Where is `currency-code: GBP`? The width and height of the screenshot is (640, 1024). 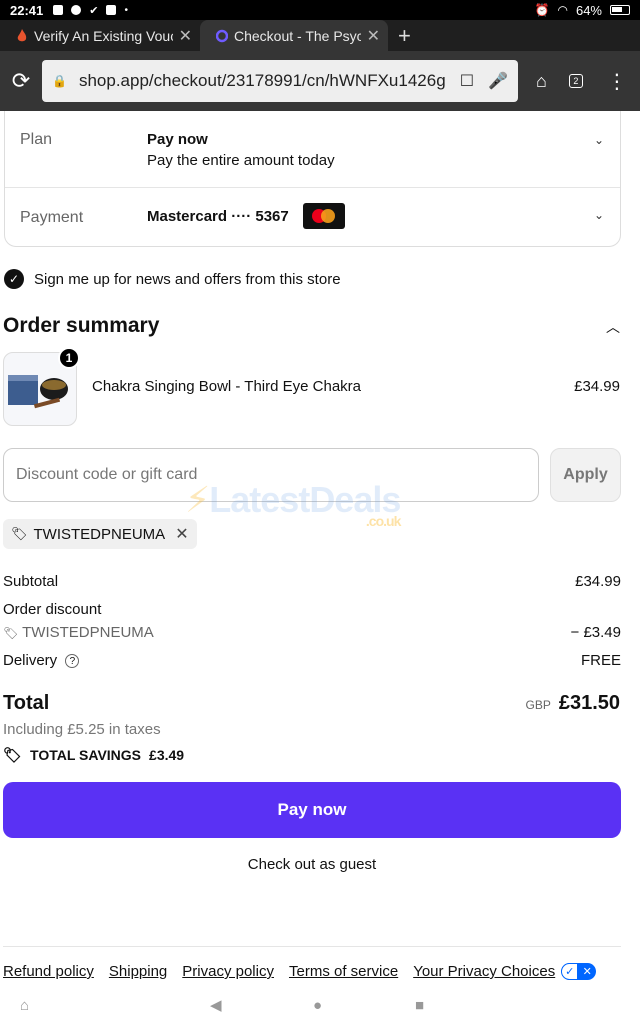 currency-code: GBP is located at coordinates (538, 705).